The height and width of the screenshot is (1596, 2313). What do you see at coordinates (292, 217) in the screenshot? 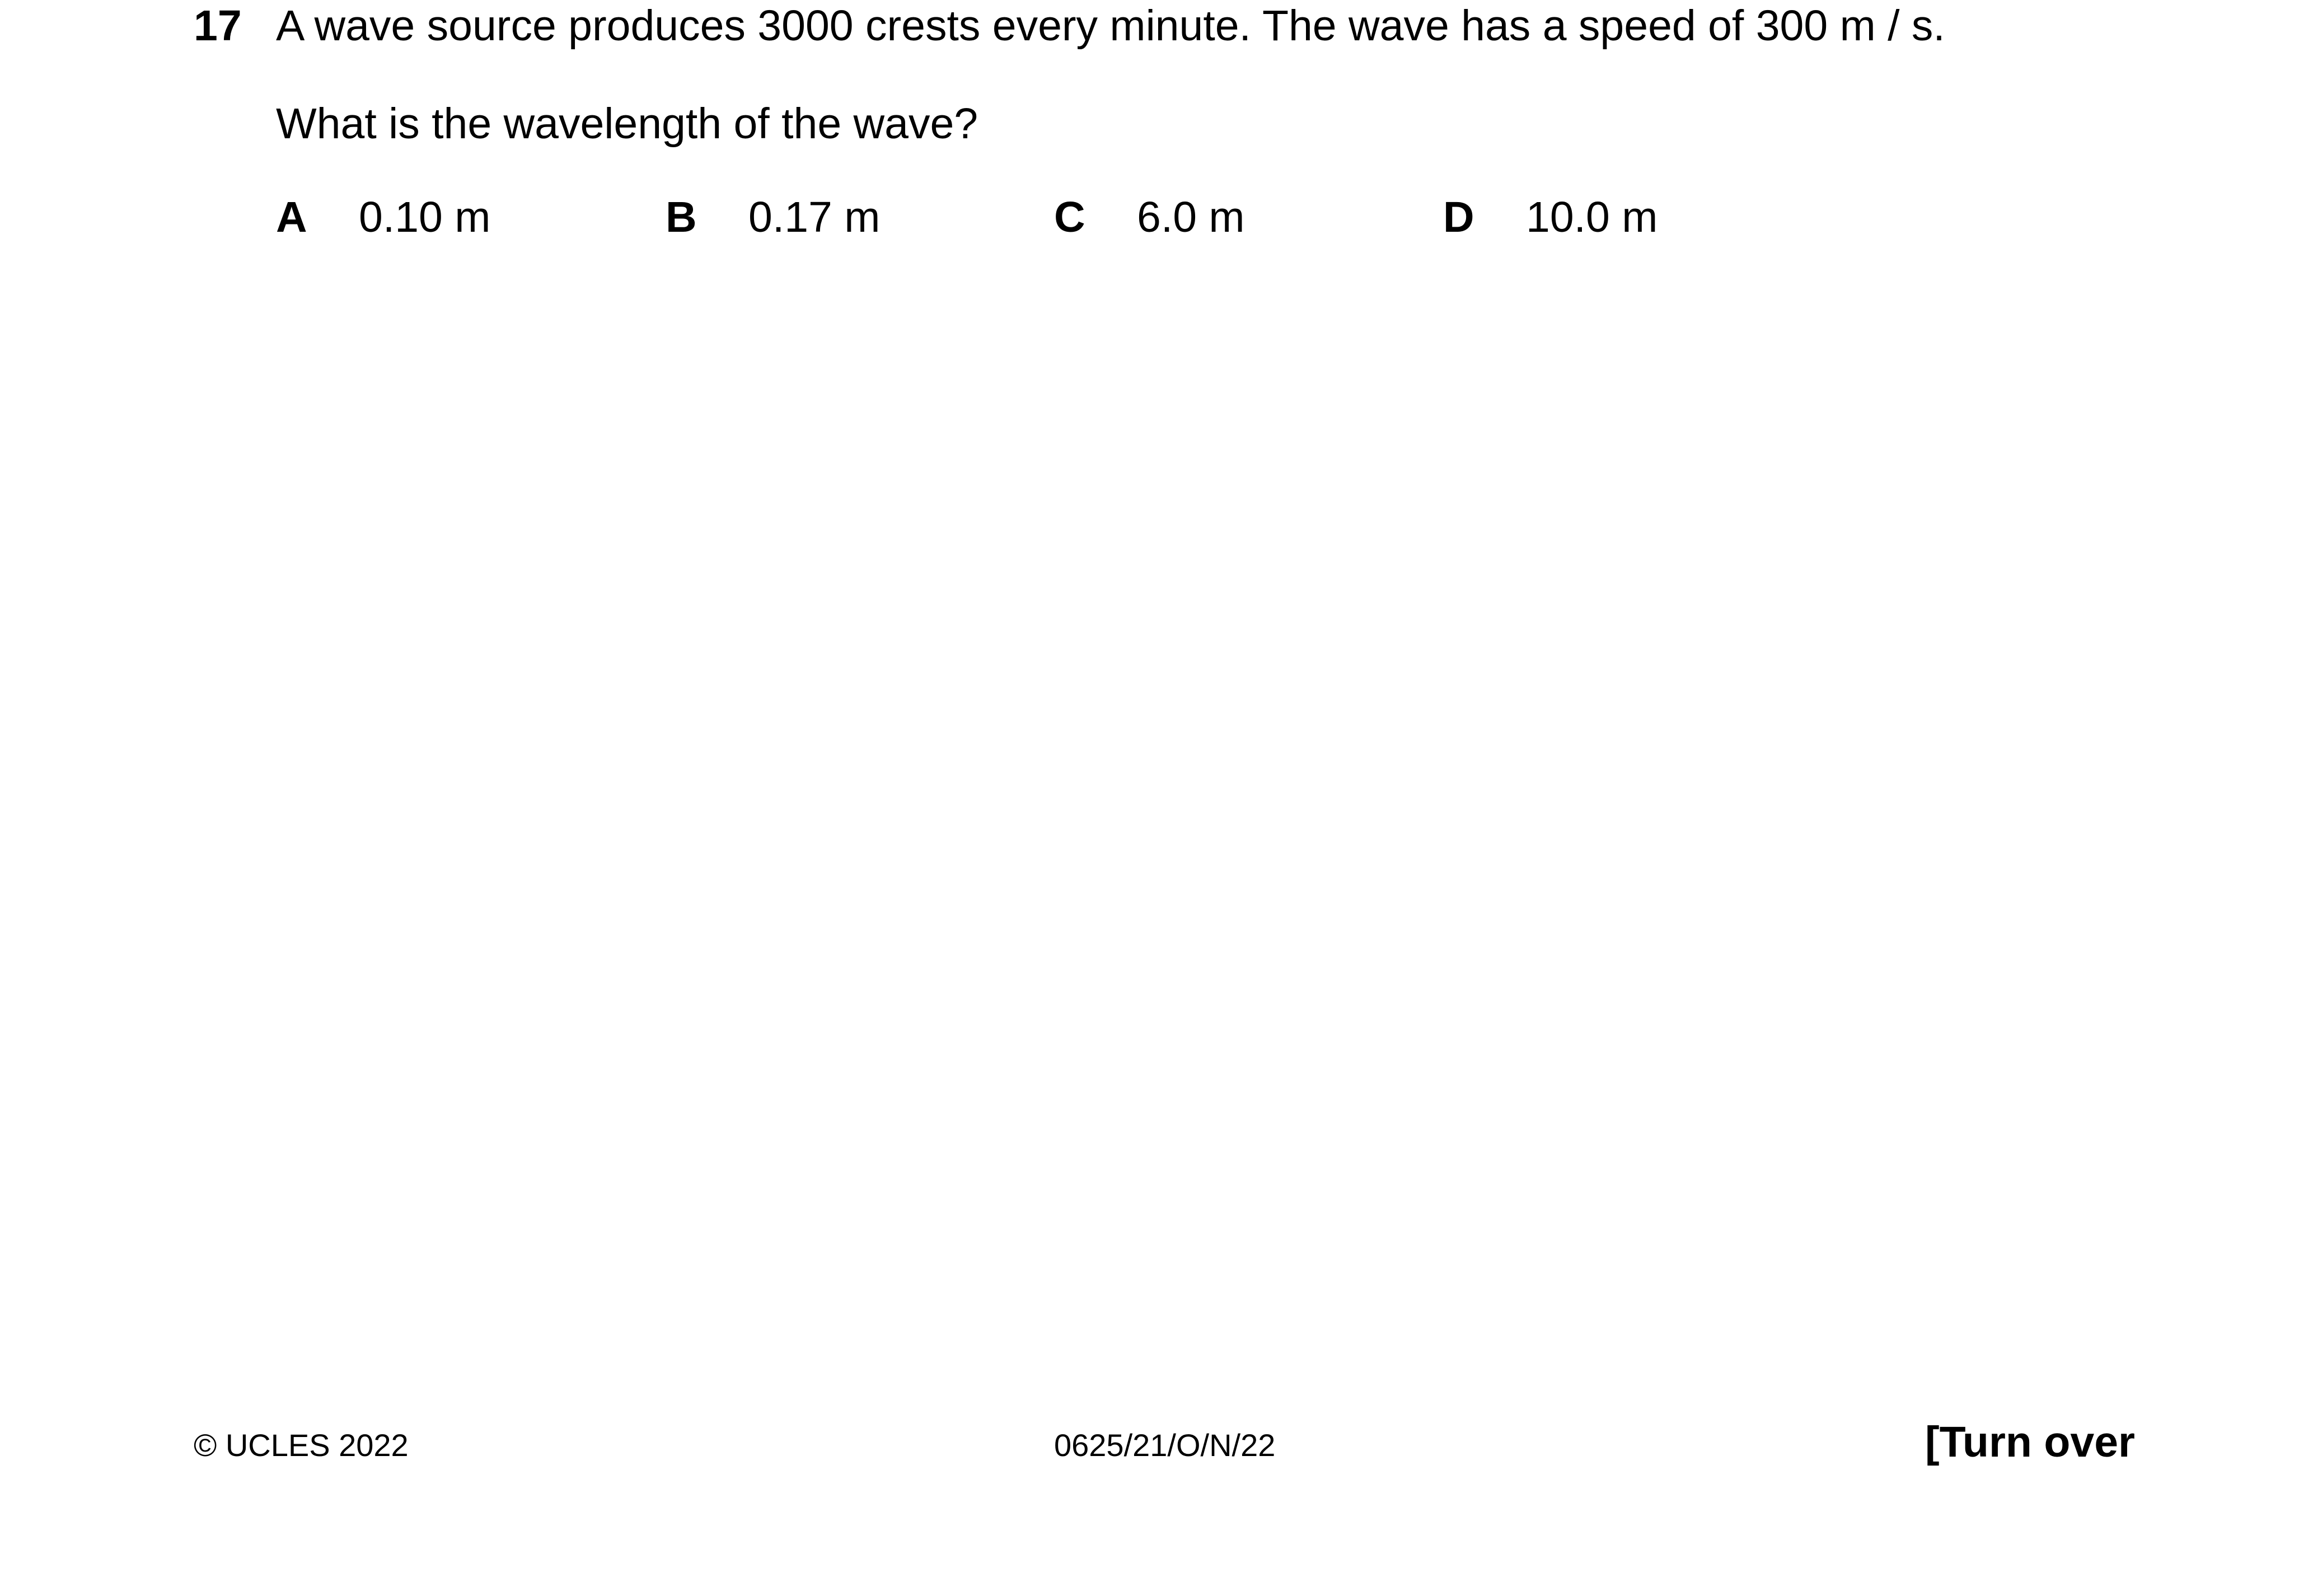
I see `option-letter: A` at bounding box center [292, 217].